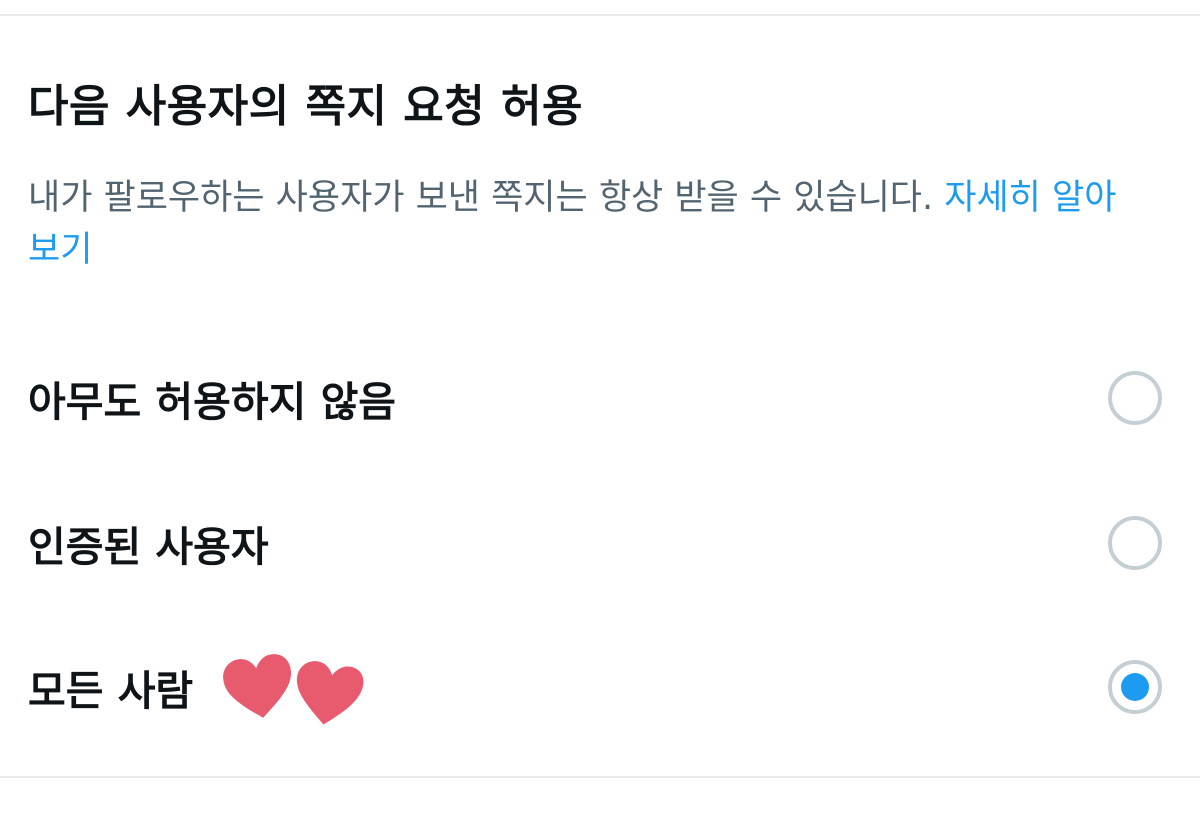 This screenshot has width=1200, height=822. Describe the element at coordinates (600, 687) in the screenshot. I see `option-everyone: 모든 사람` at that location.